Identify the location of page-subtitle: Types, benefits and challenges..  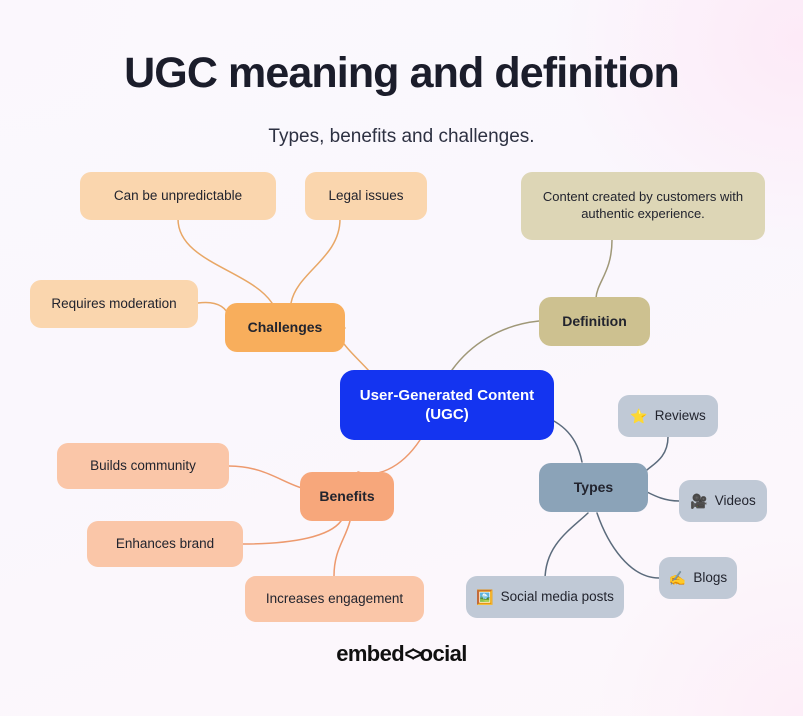
(401, 136).